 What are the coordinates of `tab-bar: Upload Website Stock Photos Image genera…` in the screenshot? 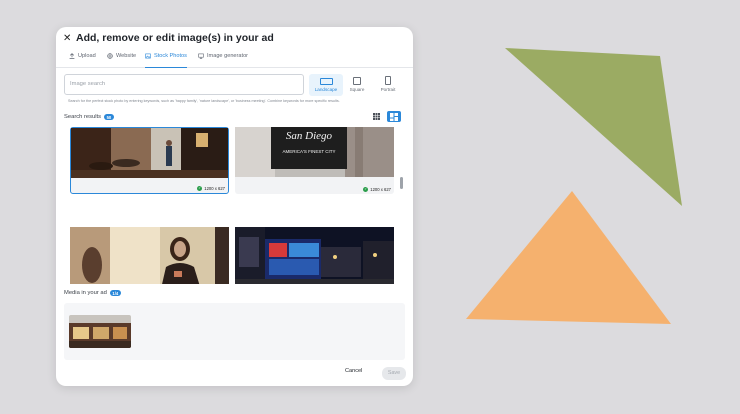 It's located at (234, 59).